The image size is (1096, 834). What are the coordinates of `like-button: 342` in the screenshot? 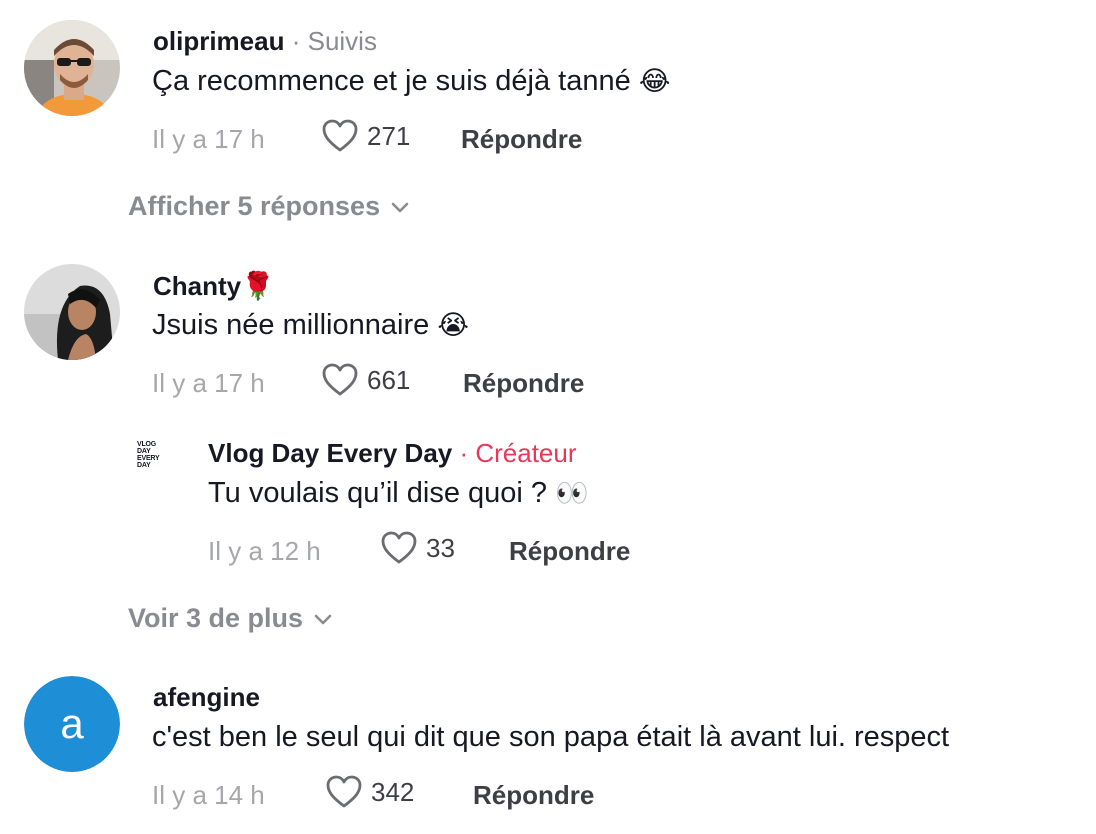 It's located at (369, 792).